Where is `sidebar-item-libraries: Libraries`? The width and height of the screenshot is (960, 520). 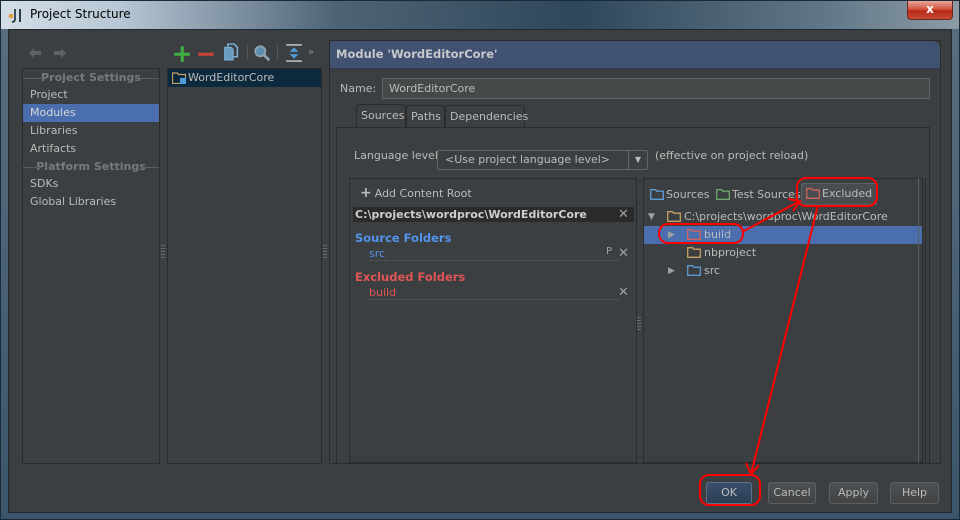 sidebar-item-libraries: Libraries is located at coordinates (91, 131).